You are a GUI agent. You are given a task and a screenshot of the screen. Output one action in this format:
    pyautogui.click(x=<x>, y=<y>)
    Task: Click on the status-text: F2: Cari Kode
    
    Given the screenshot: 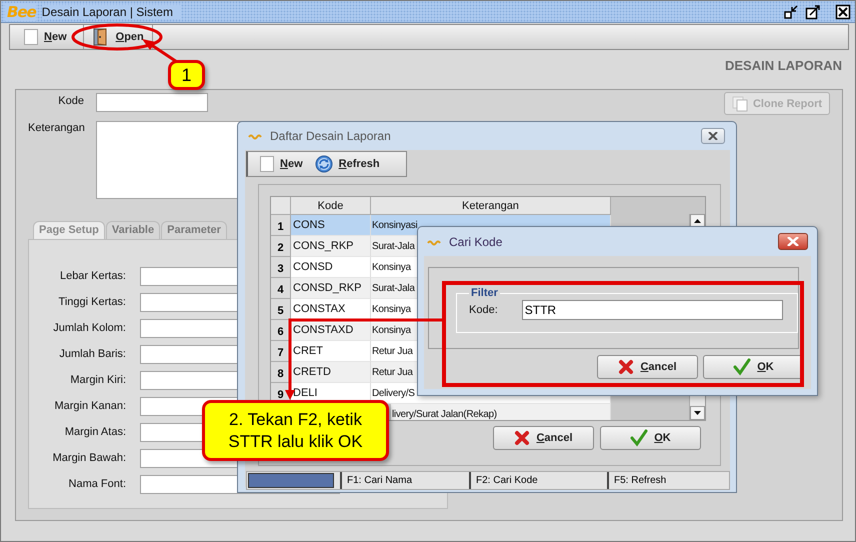 What is the action you would take?
    pyautogui.click(x=538, y=480)
    